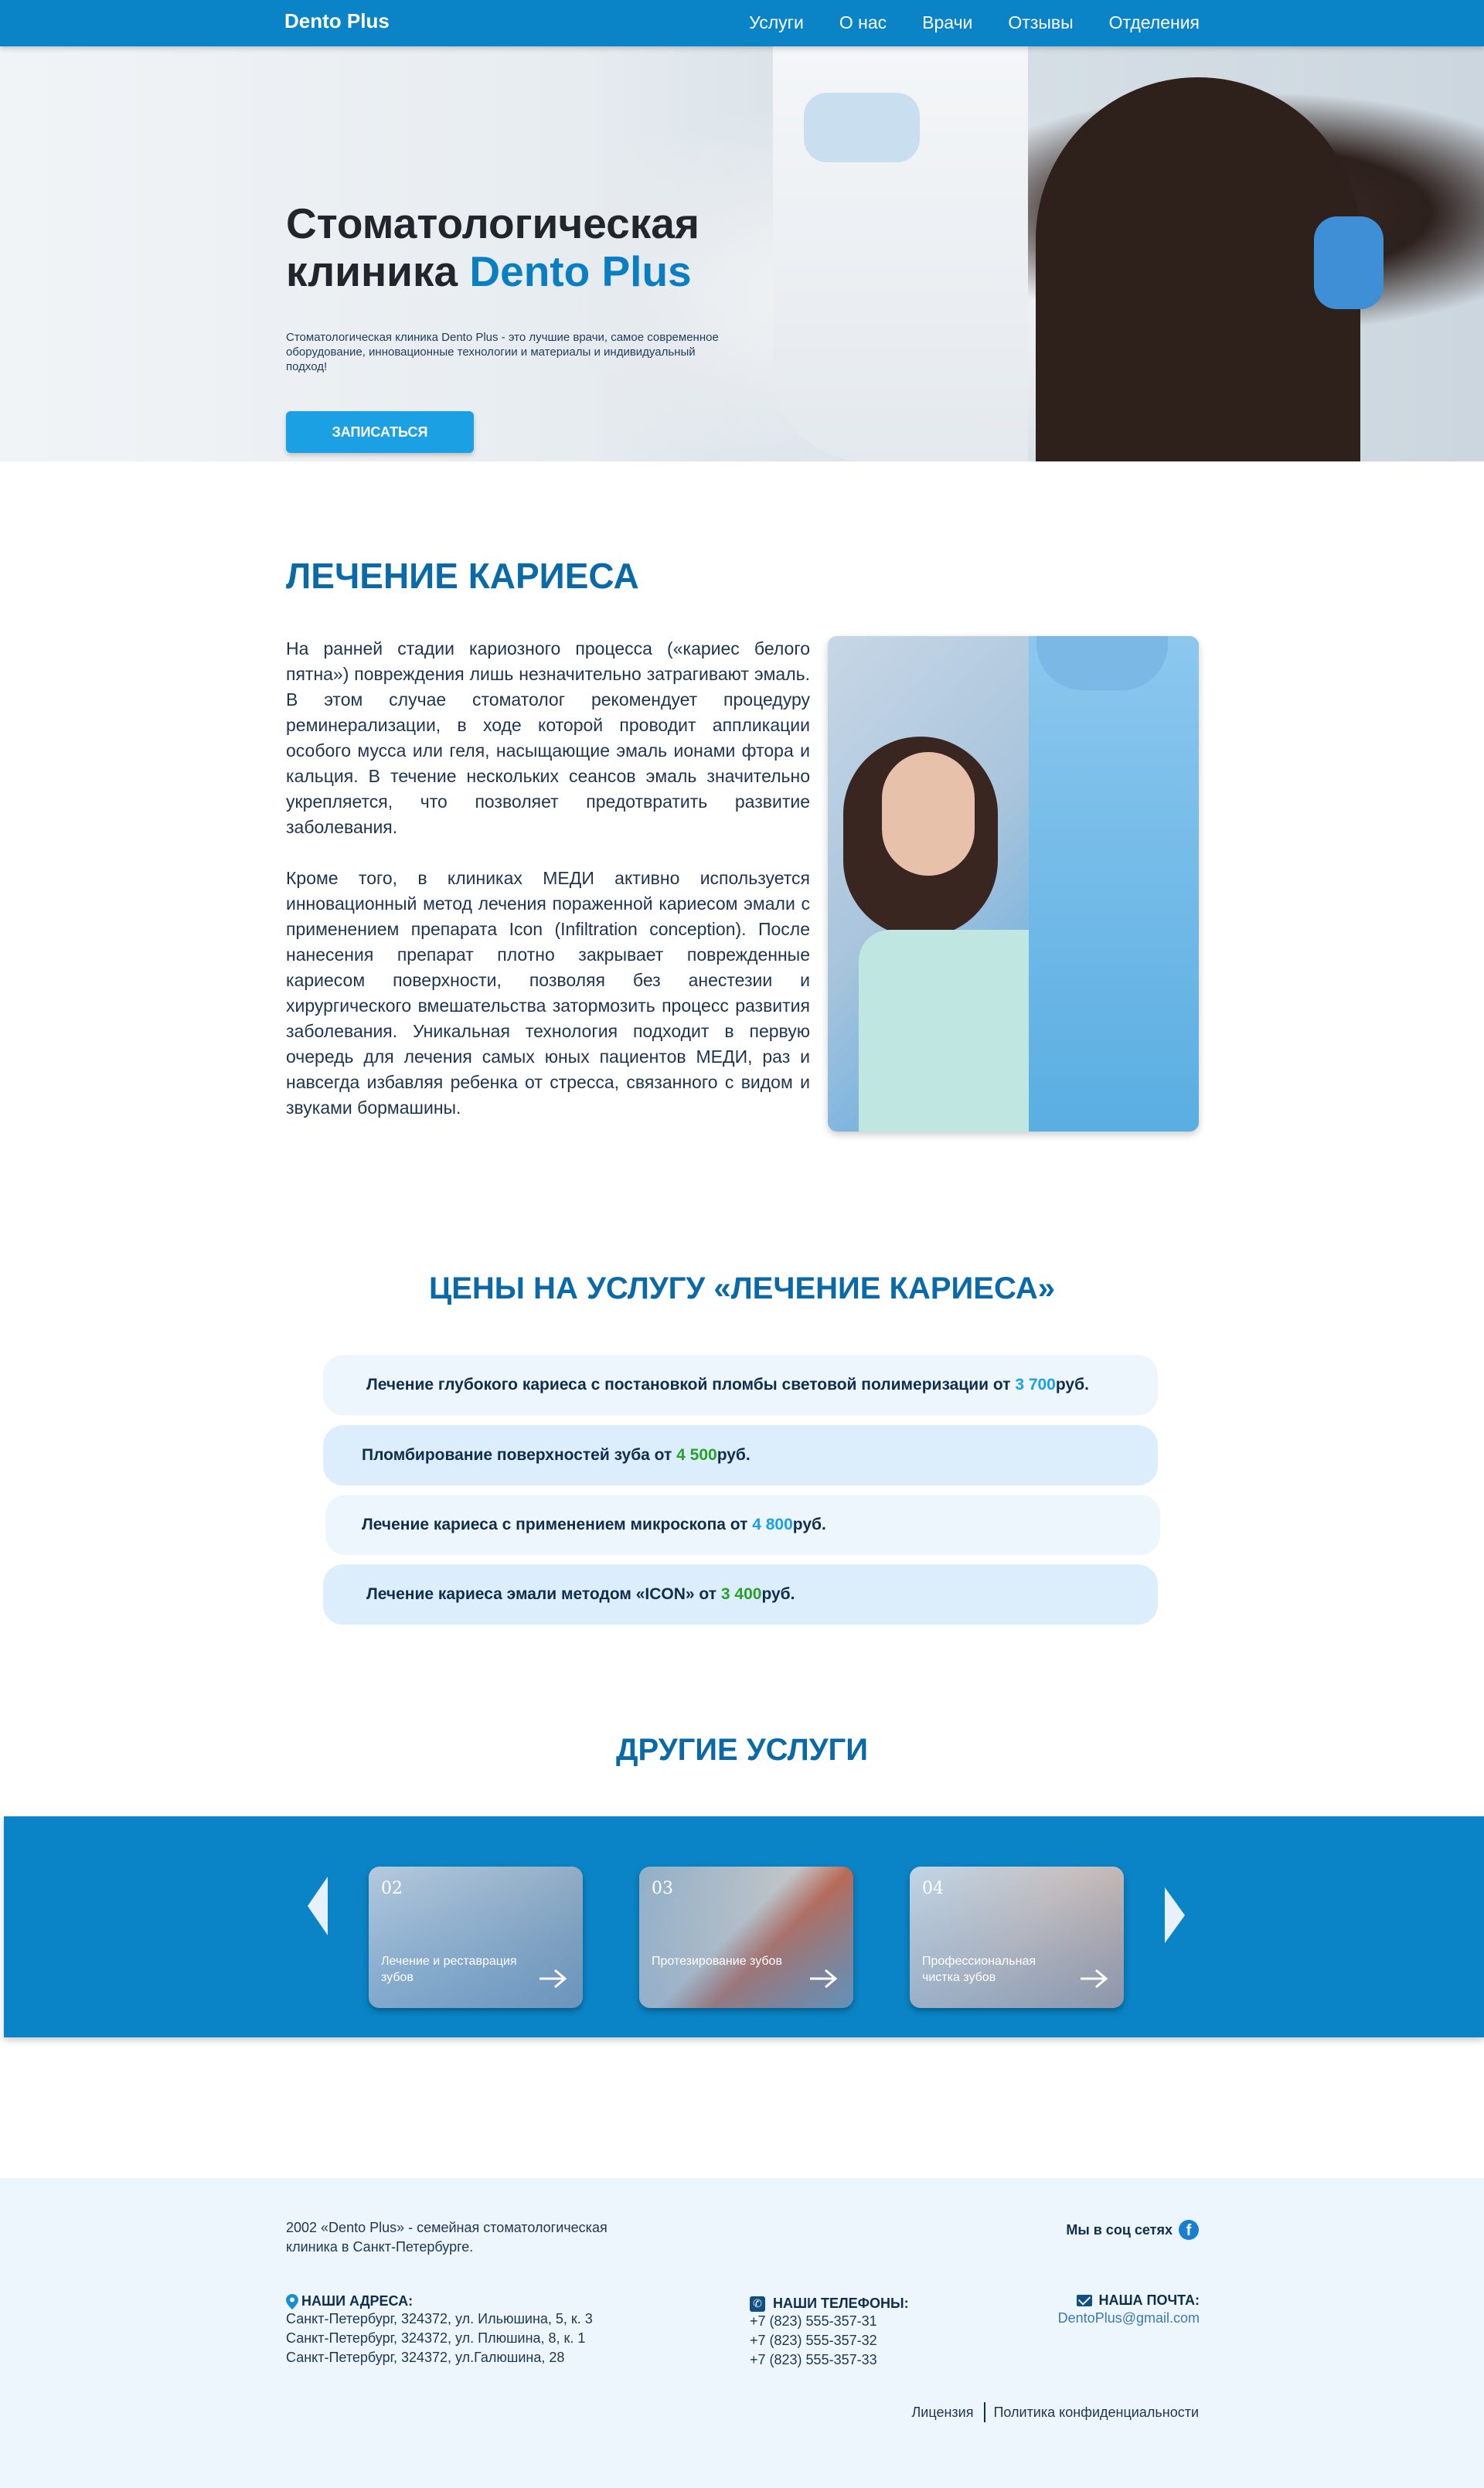  Describe the element at coordinates (1096, 2413) in the screenshot. I see `privacy-policy-link: Политика конфиденциальности` at that location.